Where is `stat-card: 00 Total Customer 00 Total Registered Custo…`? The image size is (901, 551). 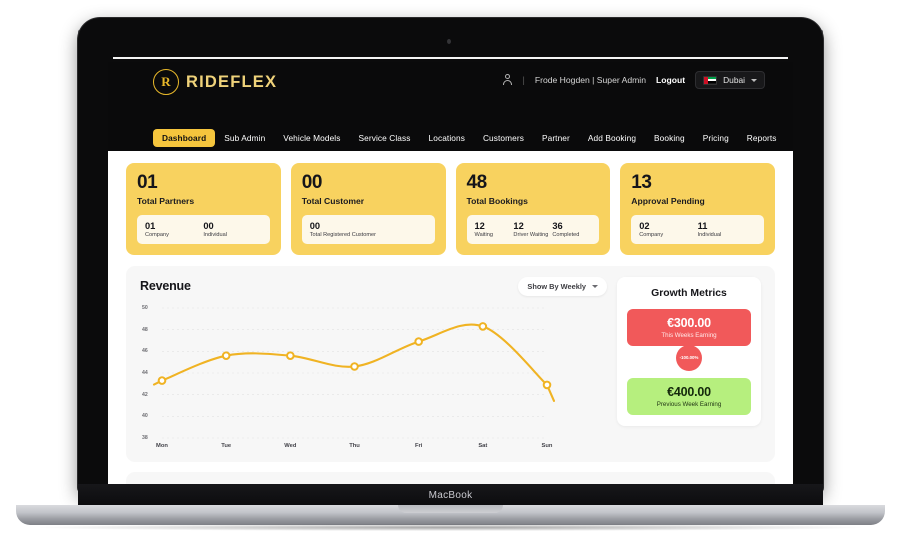 stat-card: 00 Total Customer 00 Total Registered Custo… is located at coordinates (368, 209).